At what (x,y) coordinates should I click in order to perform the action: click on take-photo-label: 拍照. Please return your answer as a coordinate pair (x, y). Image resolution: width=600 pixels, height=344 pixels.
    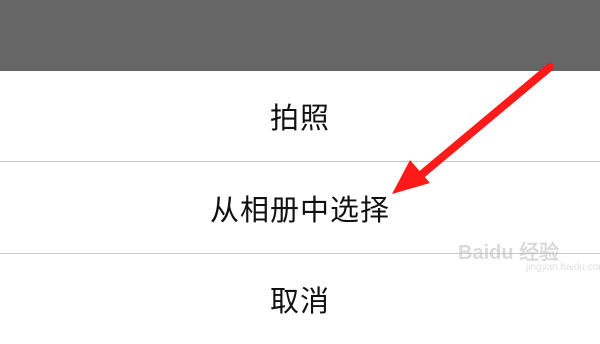
    Looking at the image, I should click on (299, 118).